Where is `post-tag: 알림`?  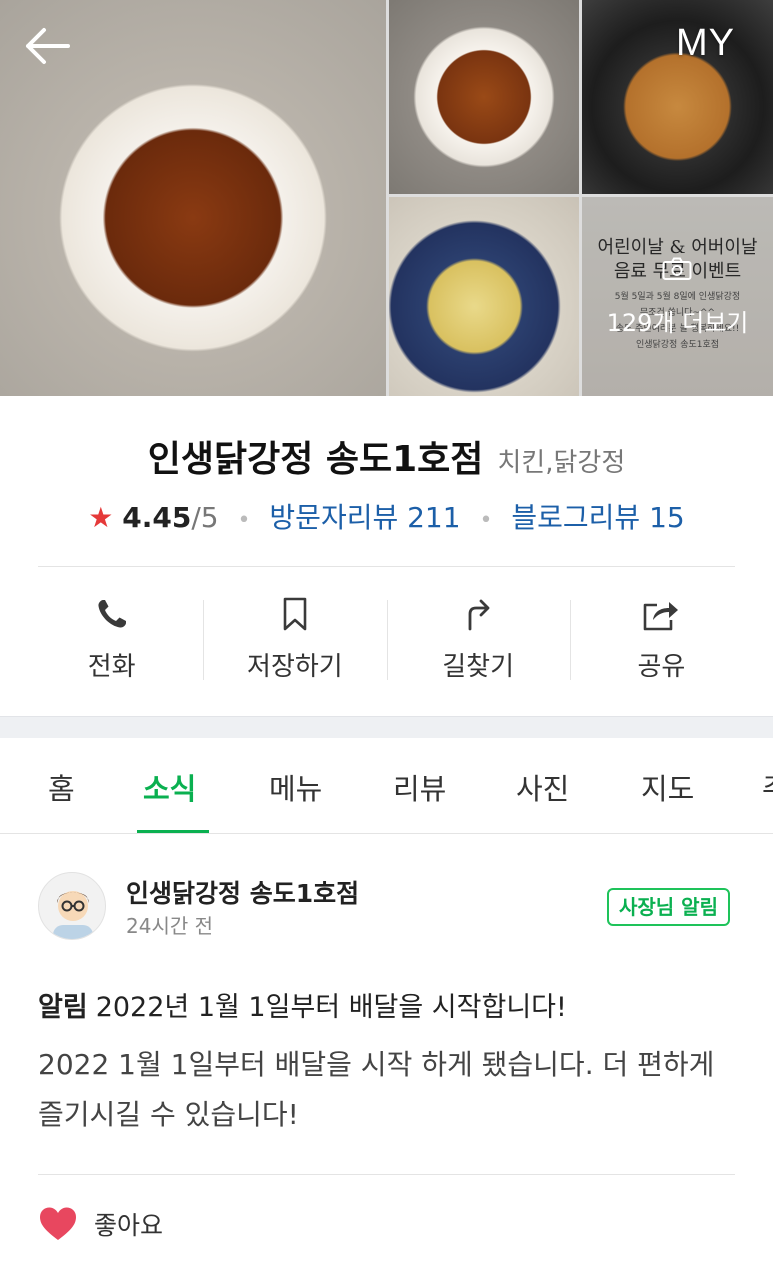
post-tag: 알림 is located at coordinates (63, 1007).